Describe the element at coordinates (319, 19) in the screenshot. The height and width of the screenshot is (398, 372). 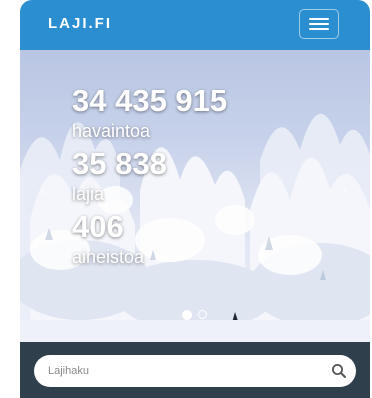
I see `hamburger-menu-icon` at that location.